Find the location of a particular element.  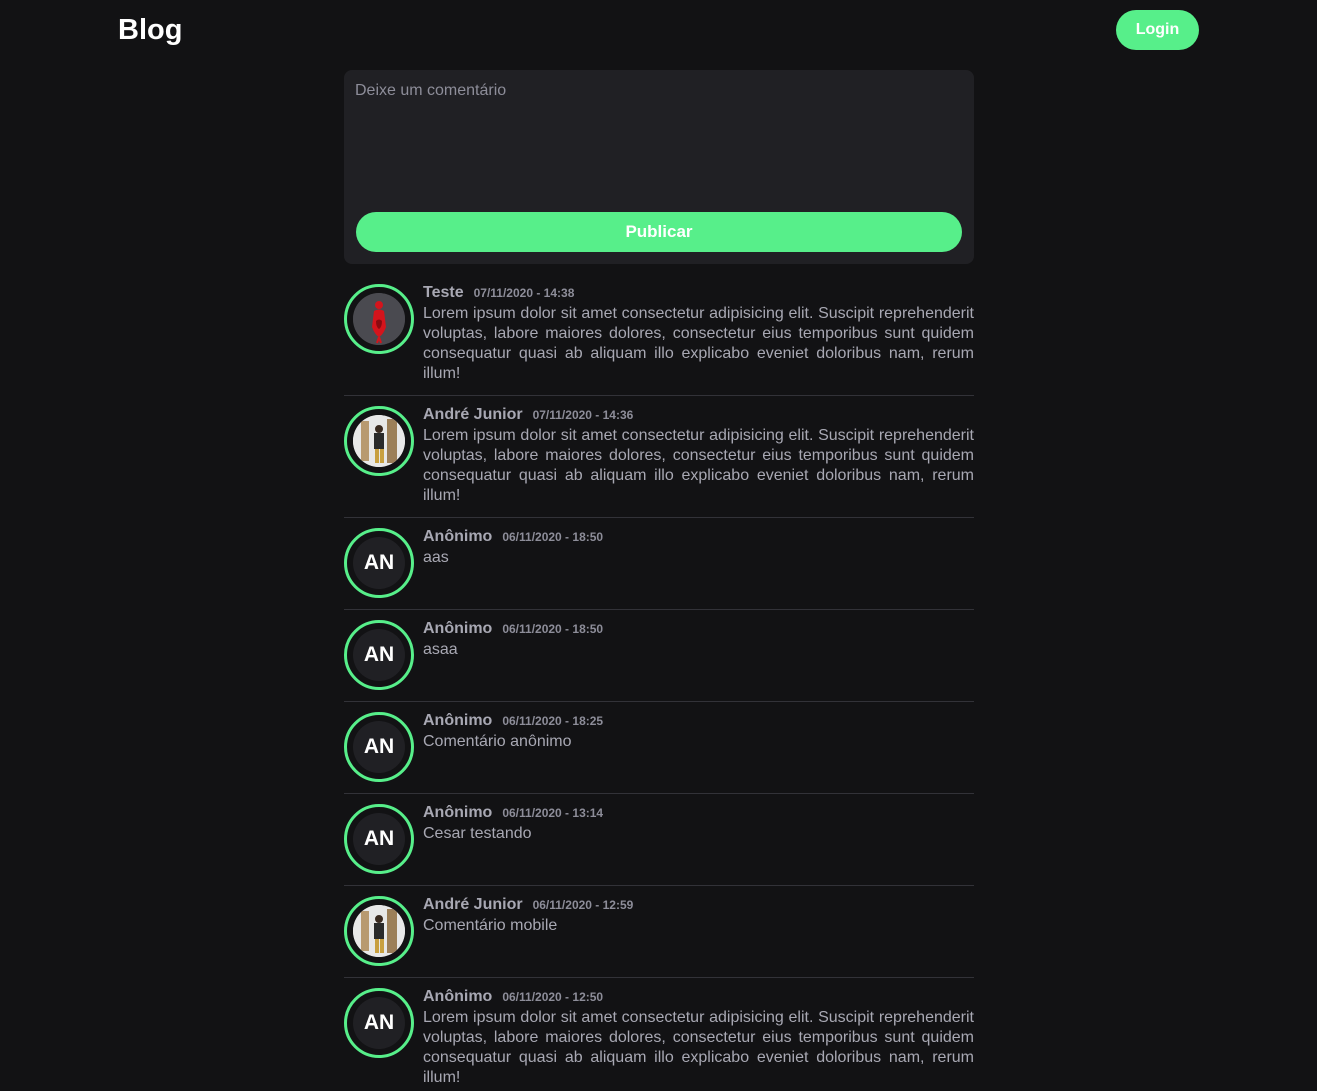

comment-item: AN Anônimo 06/11/2020 - 18:50 aas is located at coordinates (659, 569).